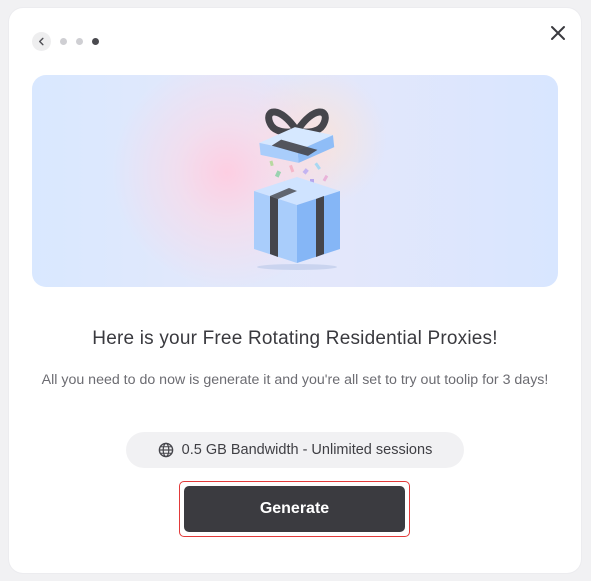 The height and width of the screenshot is (581, 591). I want to click on close-button, so click(558, 33).